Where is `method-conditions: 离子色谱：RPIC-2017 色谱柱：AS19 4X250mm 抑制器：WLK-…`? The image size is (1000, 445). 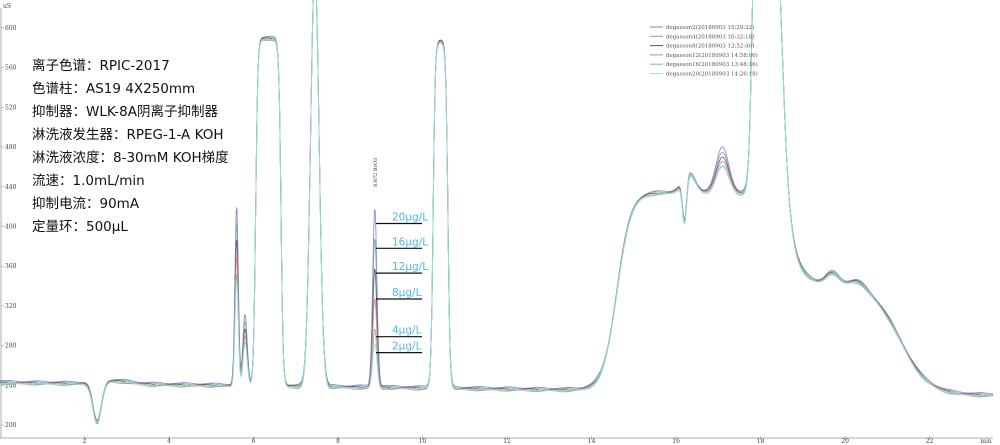
method-conditions: 离子色谱：RPIC-2017 色谱柱：AS19 4X250mm 抑制器：WLK-… is located at coordinates (130, 147).